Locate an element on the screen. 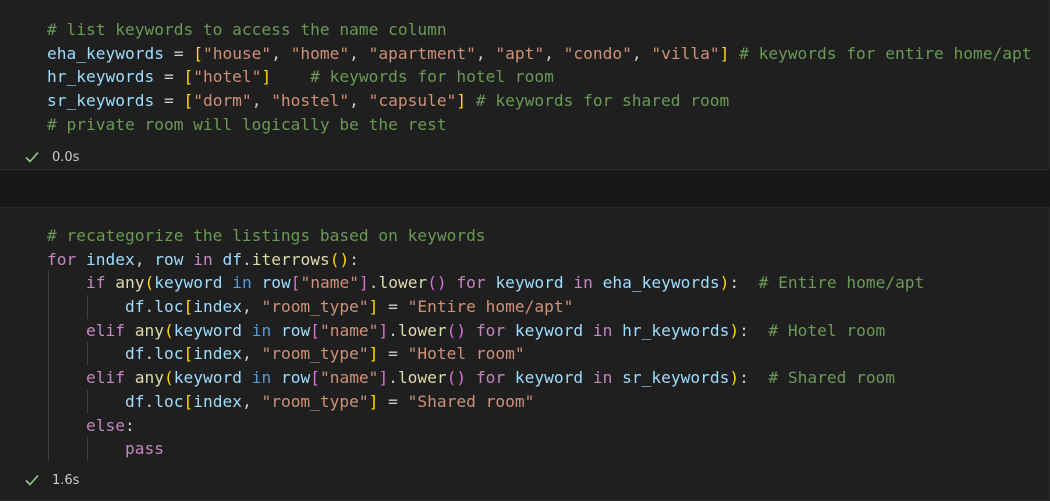  code-token: # keywords for hotel room is located at coordinates (432, 77).